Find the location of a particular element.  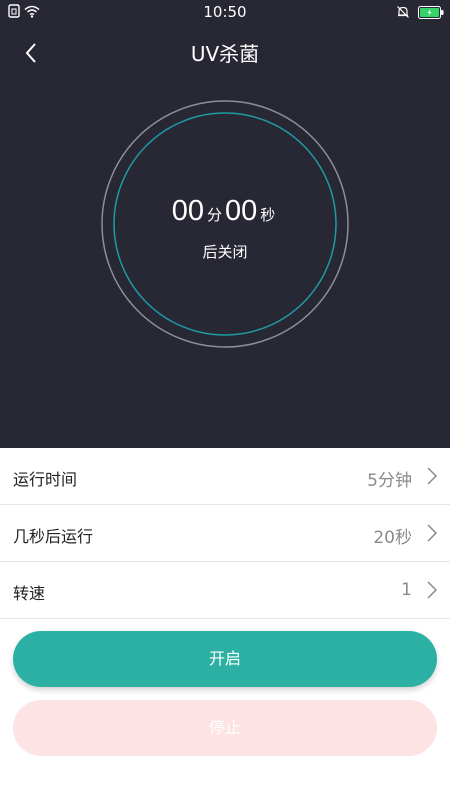

setting-label: 转速 is located at coordinates (29, 593).